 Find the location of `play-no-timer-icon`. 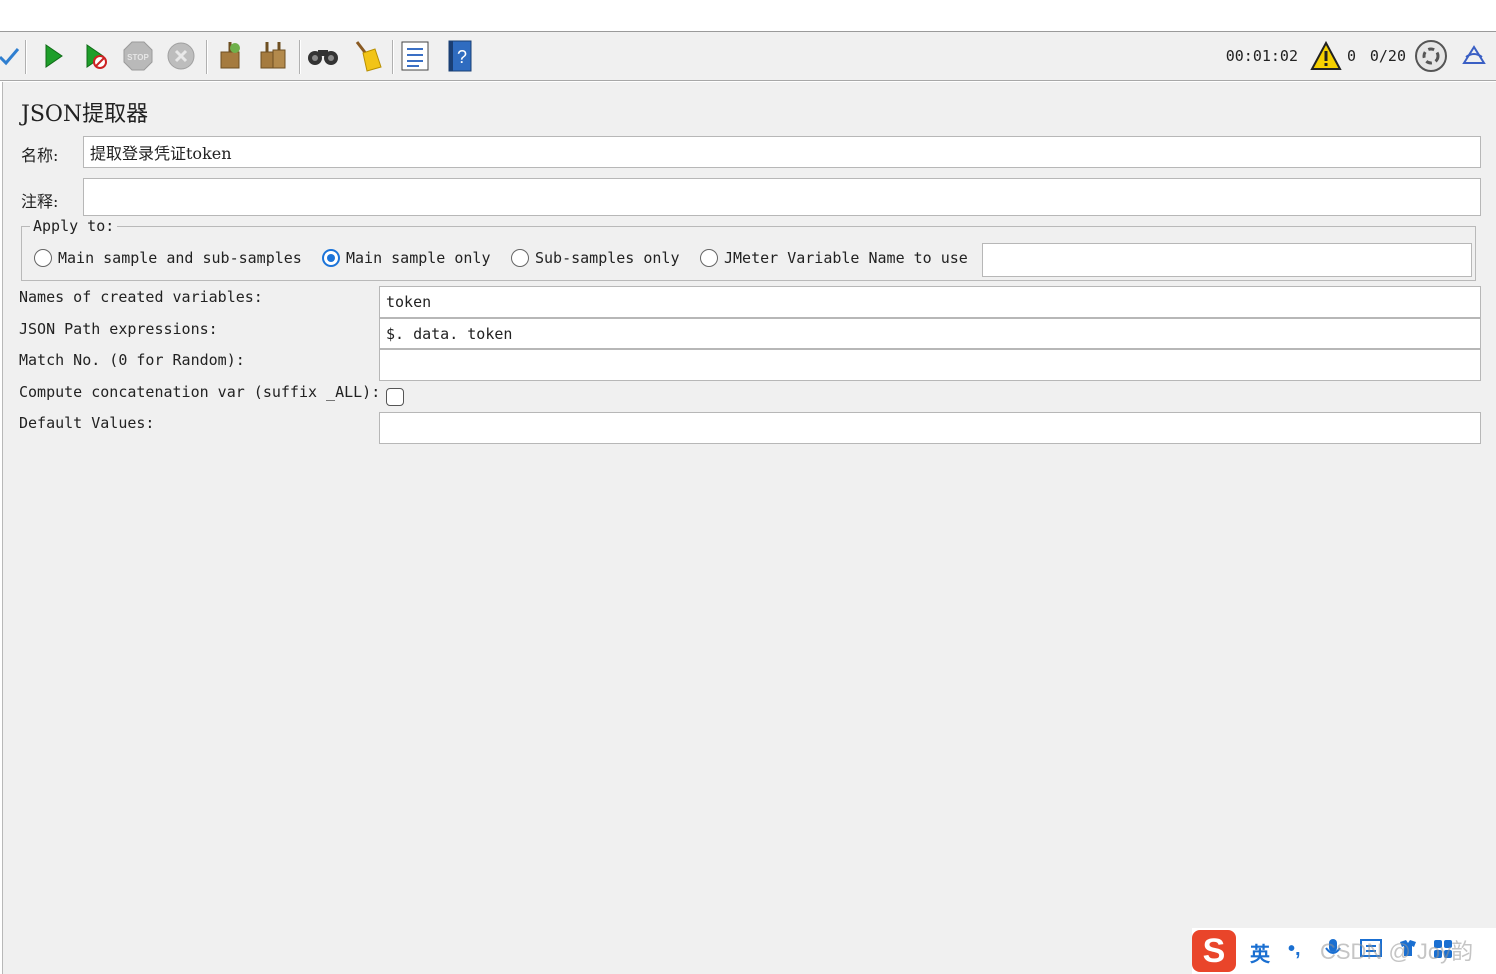

play-no-timer-icon is located at coordinates (96, 56).